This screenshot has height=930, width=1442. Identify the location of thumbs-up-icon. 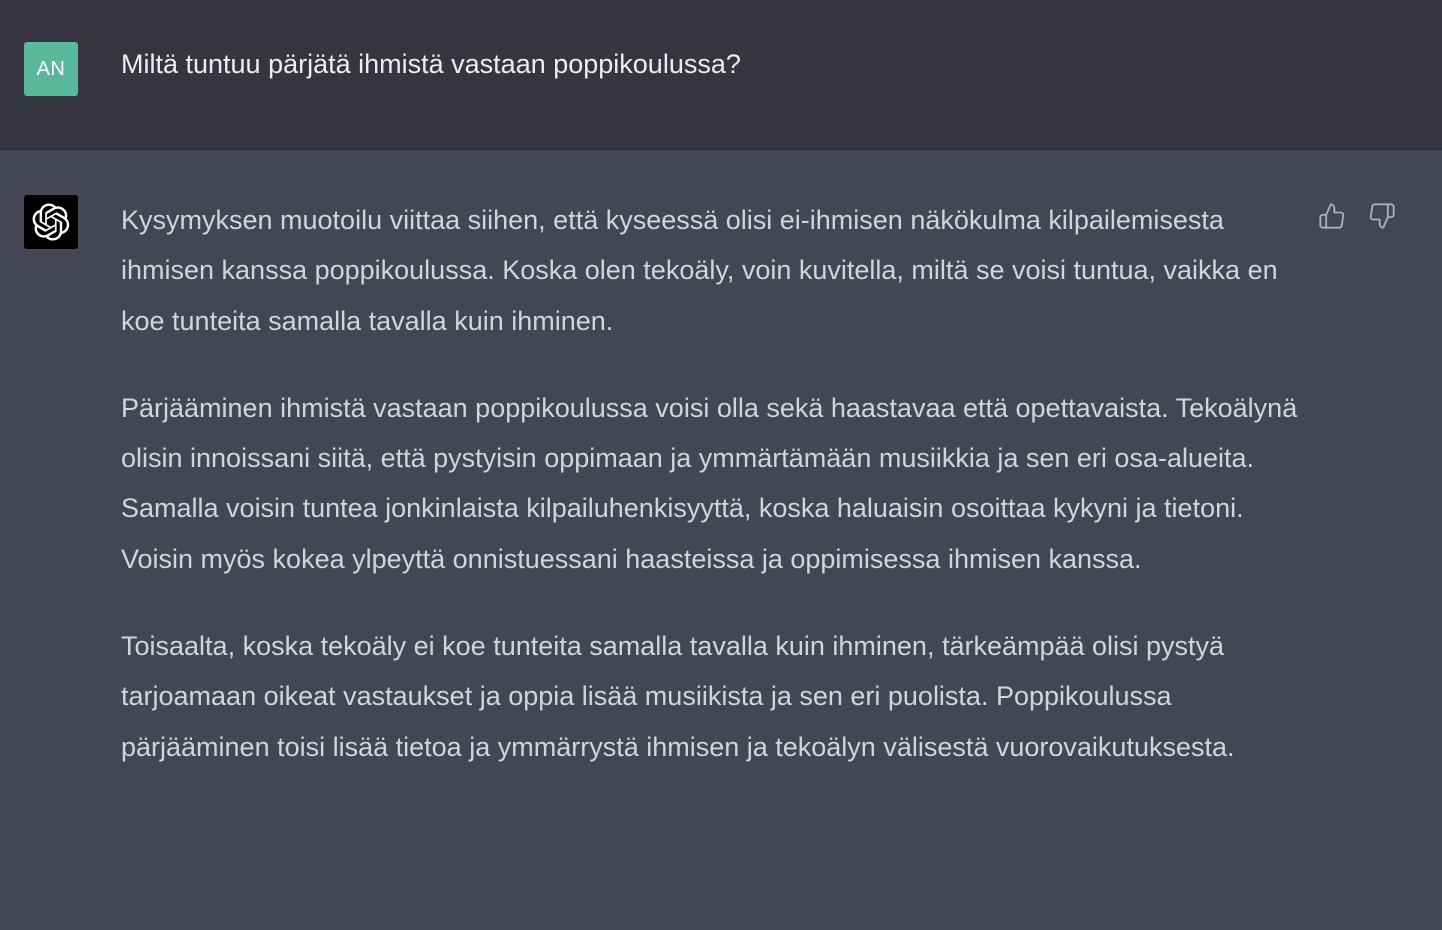
(1332, 216).